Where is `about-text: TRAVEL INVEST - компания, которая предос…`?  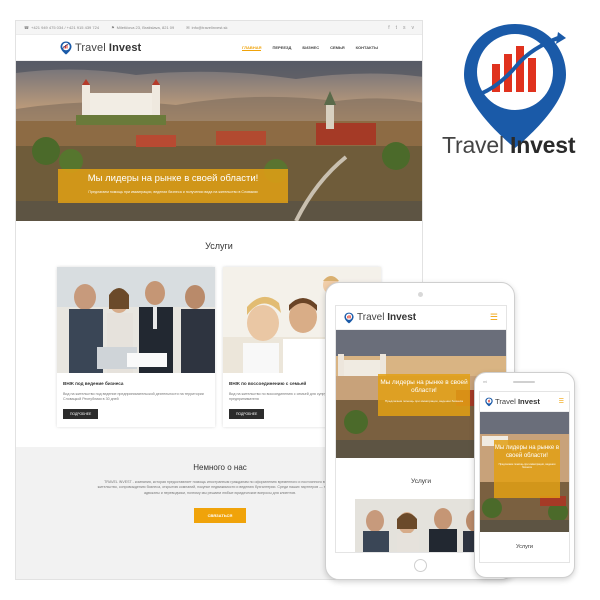
about-text: TRAVEL INVEST - компания, которая предос… is located at coordinates (220, 487).